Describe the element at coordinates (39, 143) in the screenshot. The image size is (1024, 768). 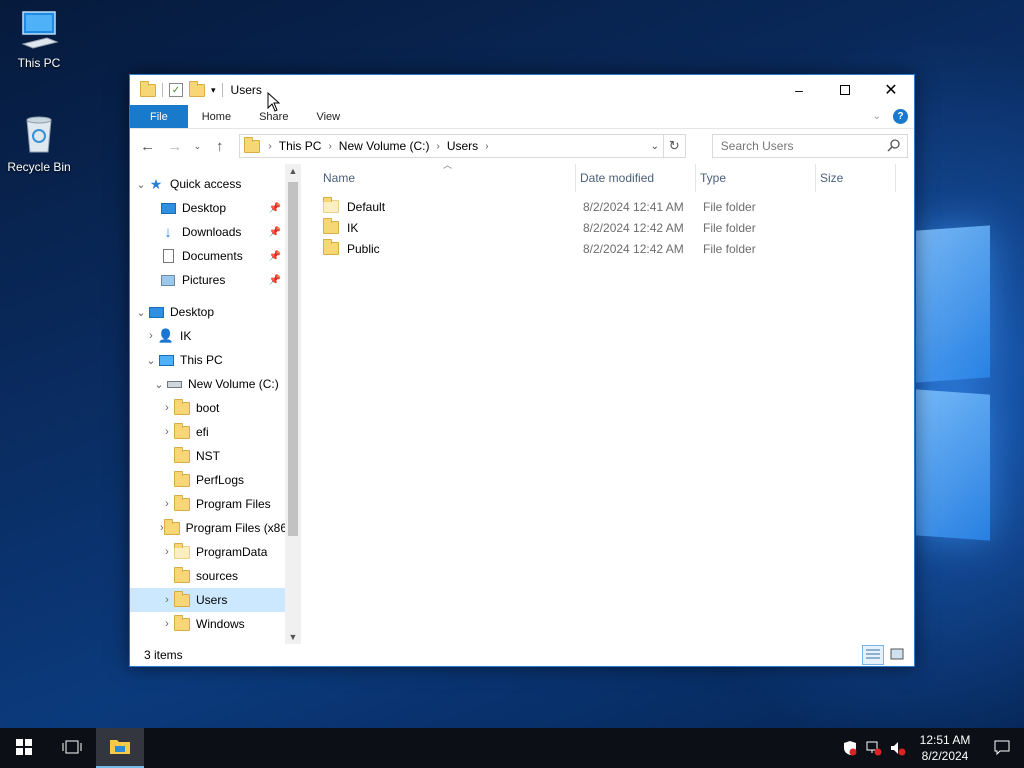
I see `desktop-icon-recycle-bin: Recycle Bin` at that location.